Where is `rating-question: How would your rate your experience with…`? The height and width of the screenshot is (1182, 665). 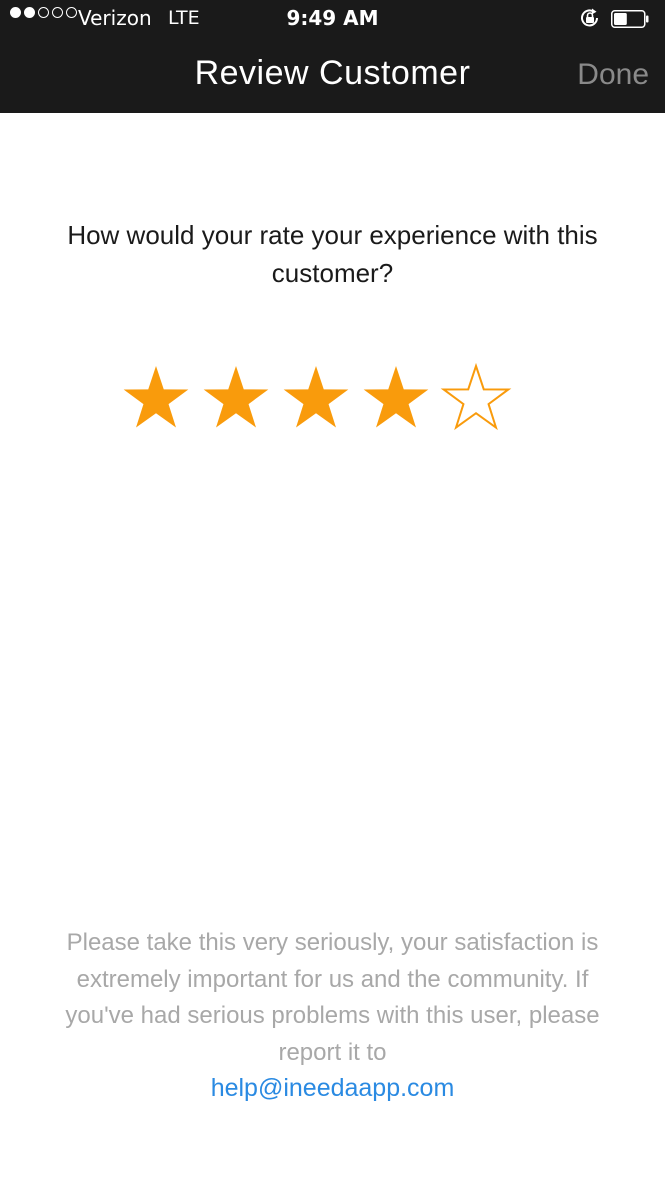
rating-question: How would your rate your experience with… is located at coordinates (332, 254).